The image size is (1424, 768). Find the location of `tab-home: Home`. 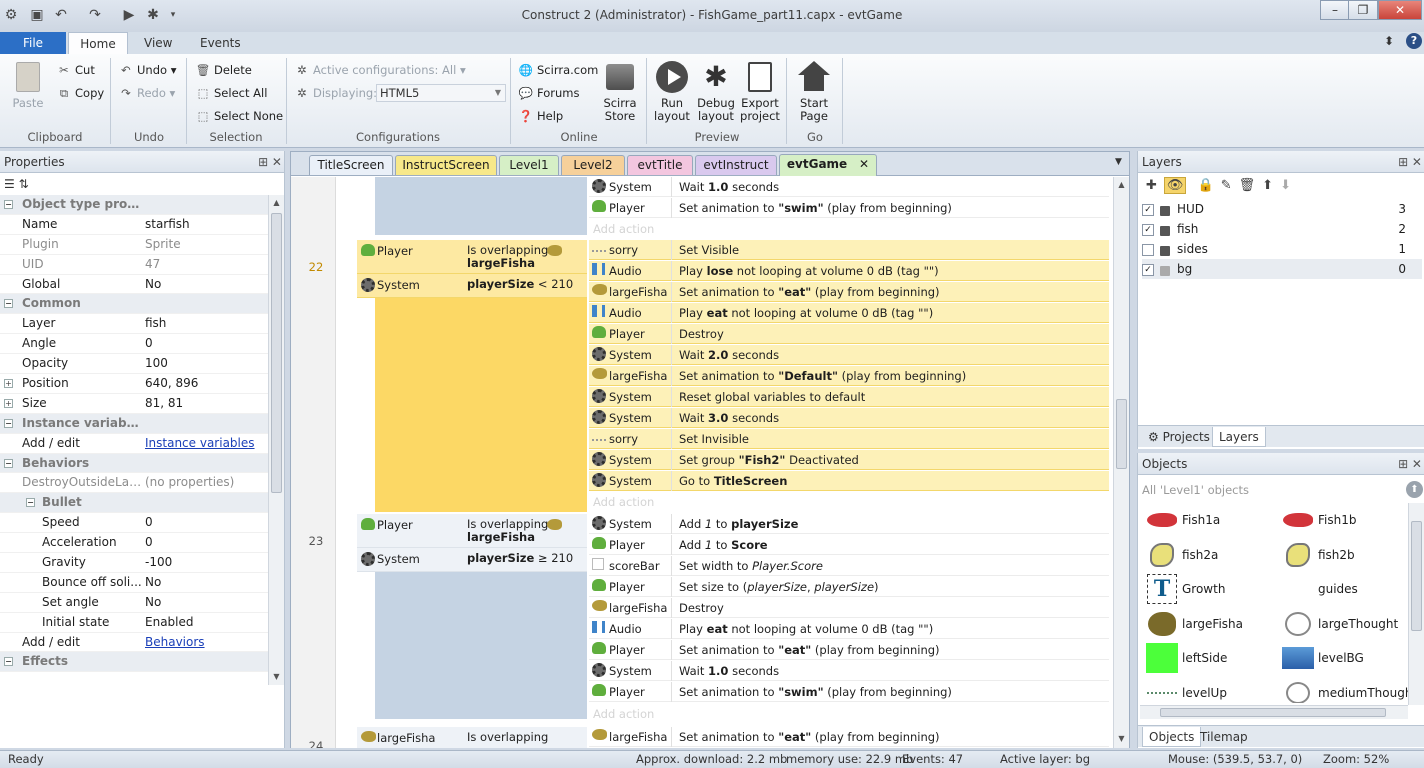

tab-home: Home is located at coordinates (98, 43).